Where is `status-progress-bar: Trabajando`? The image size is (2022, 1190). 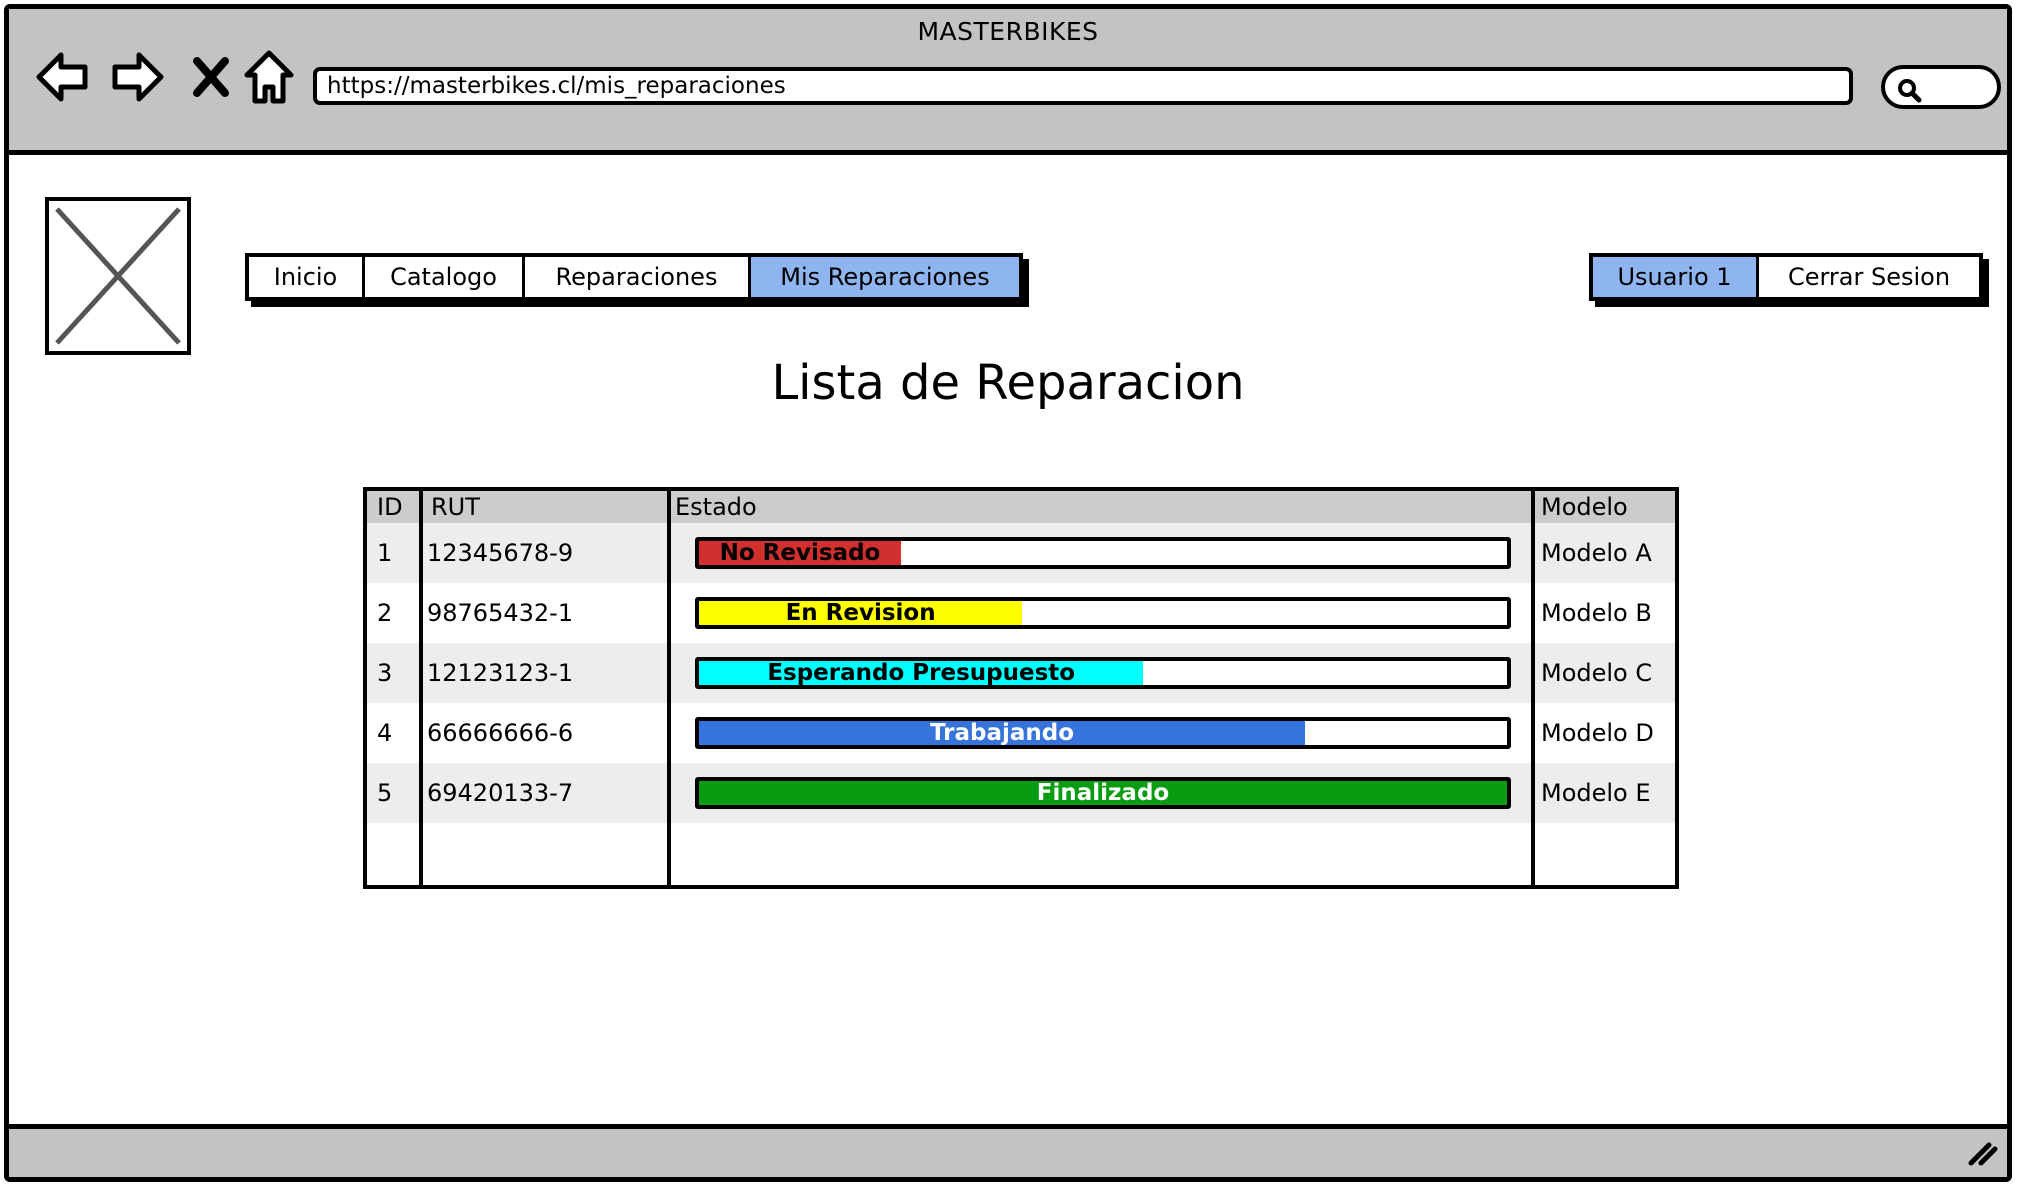
status-progress-bar: Trabajando is located at coordinates (1103, 733).